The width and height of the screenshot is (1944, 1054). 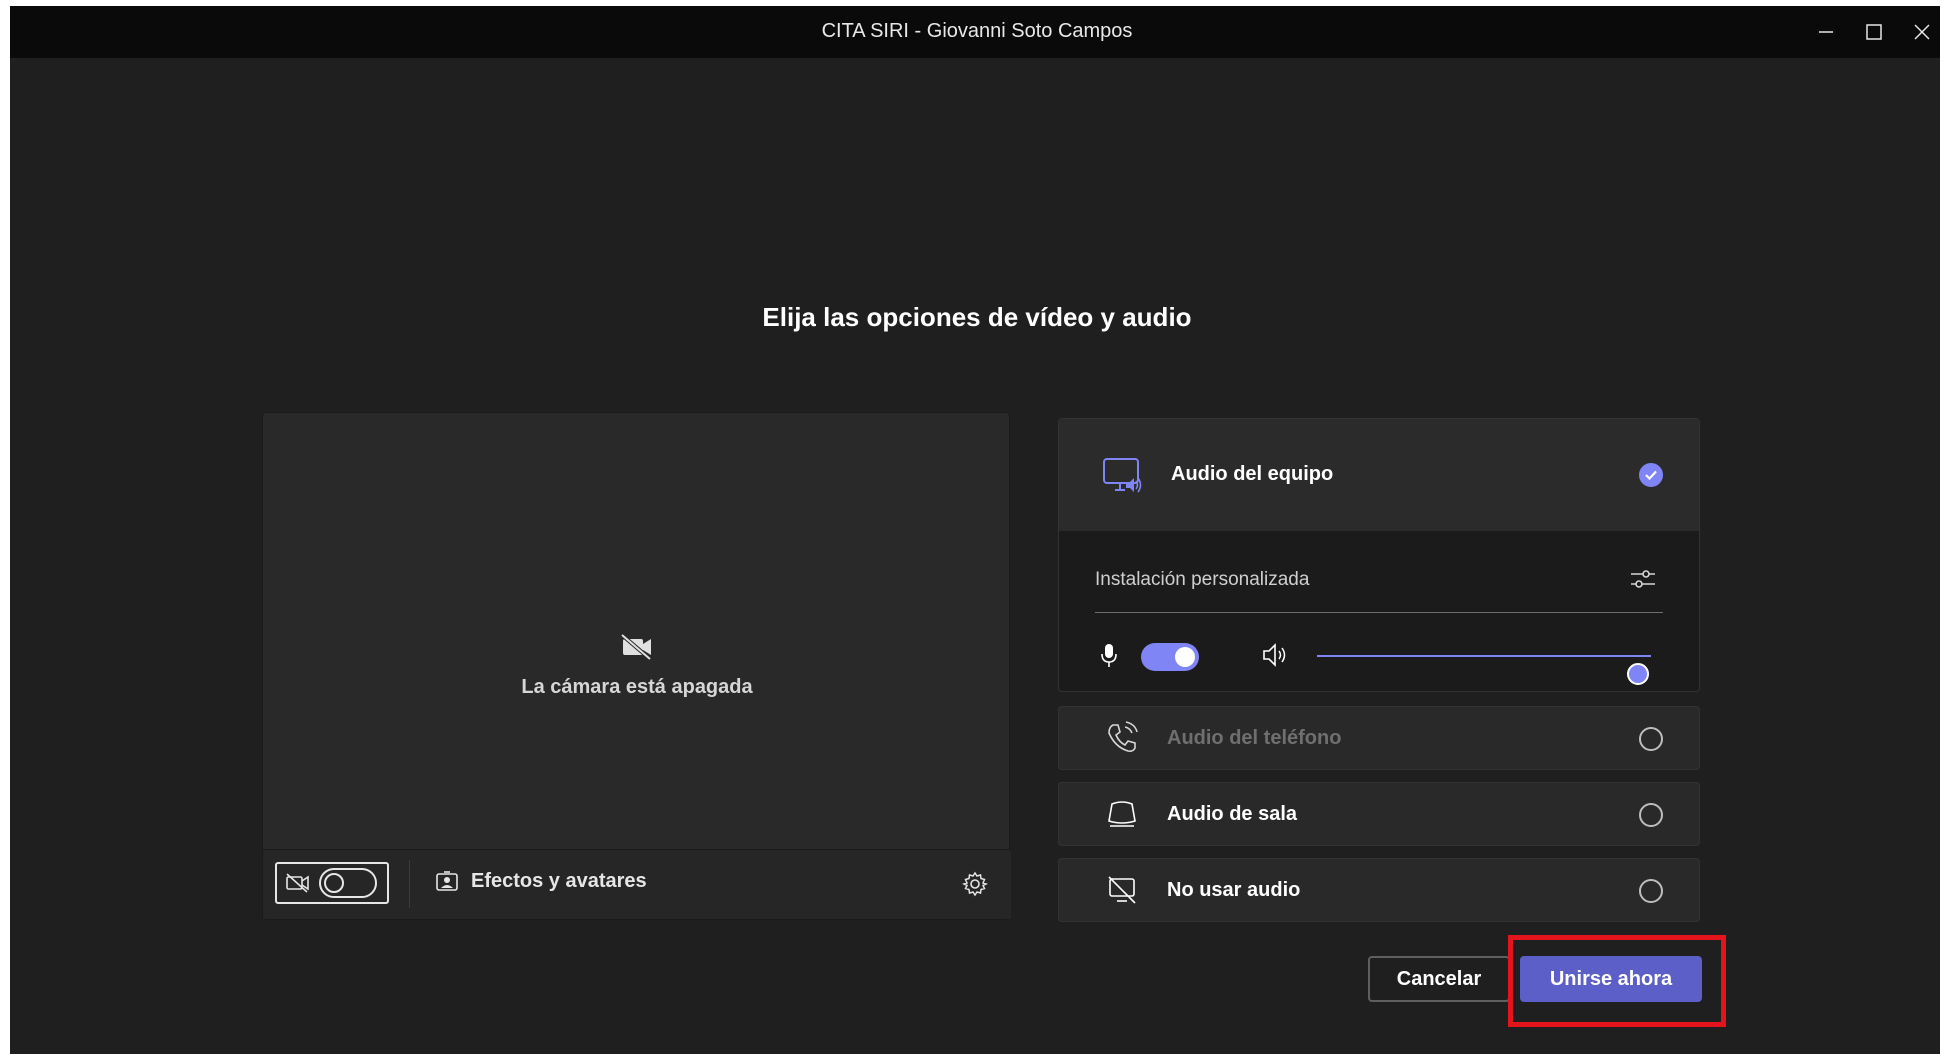 I want to click on effects-label: Efectos y avatares, so click(x=559, y=881).